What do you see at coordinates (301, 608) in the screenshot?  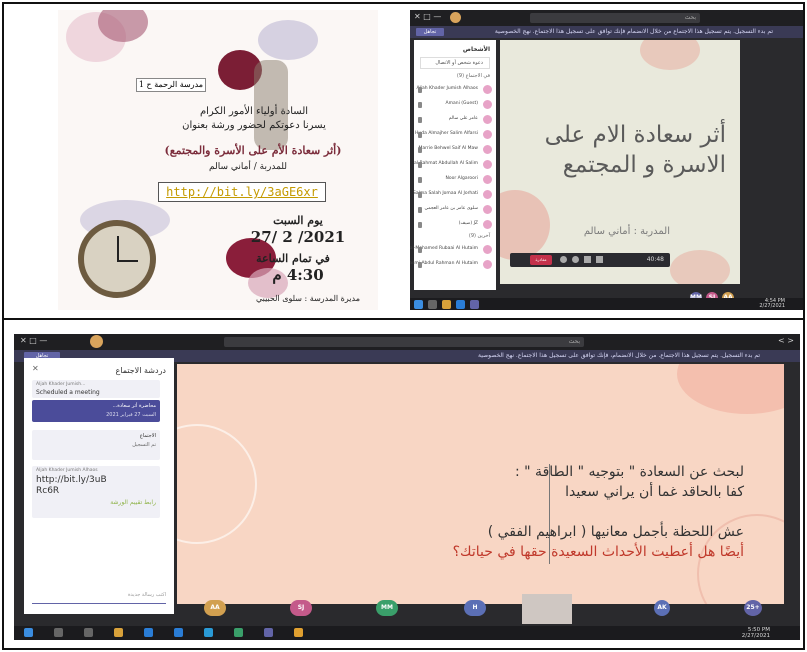 I see `participant-tile: SJ` at bounding box center [301, 608].